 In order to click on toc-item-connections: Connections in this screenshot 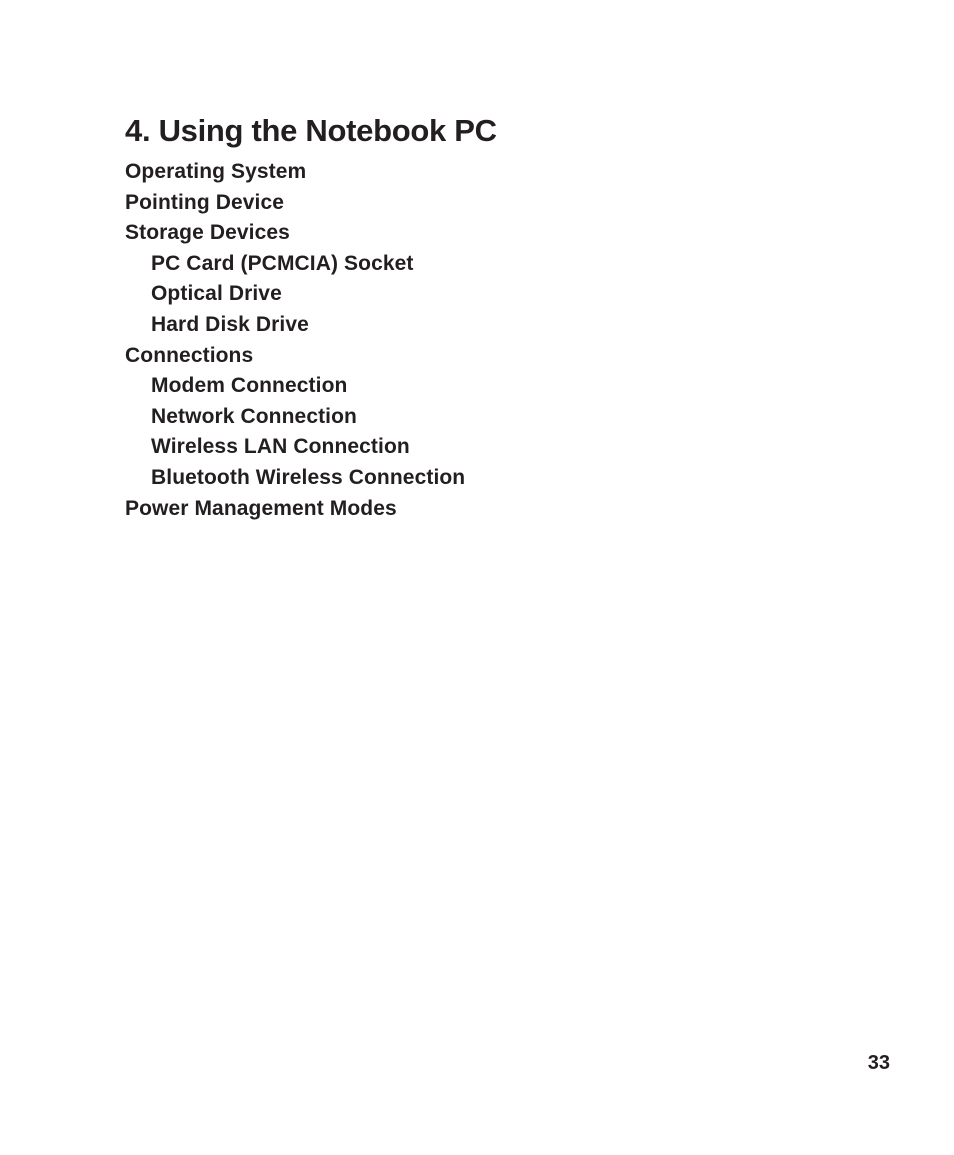, I will do `click(189, 355)`.